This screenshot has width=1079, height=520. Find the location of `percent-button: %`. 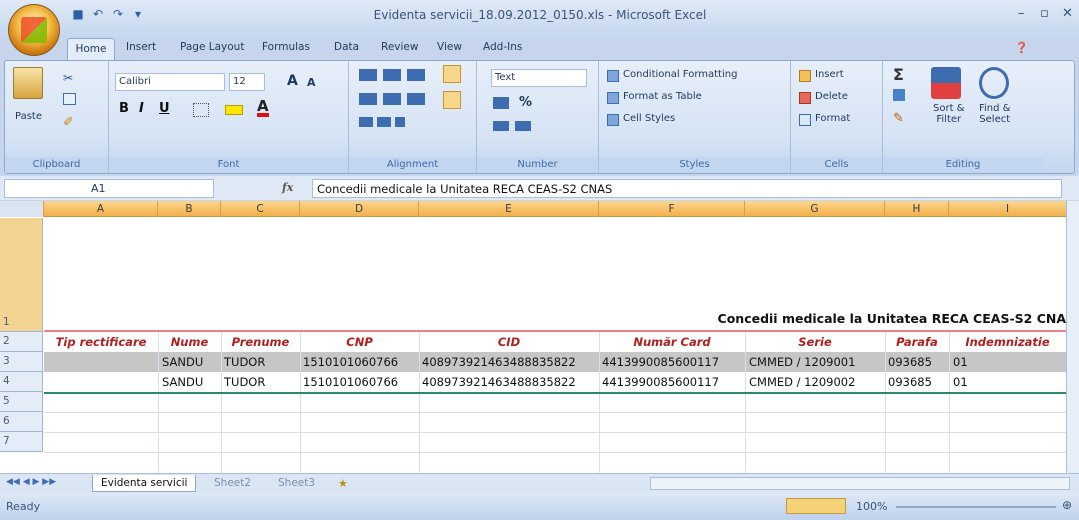

percent-button: % is located at coordinates (525, 102).